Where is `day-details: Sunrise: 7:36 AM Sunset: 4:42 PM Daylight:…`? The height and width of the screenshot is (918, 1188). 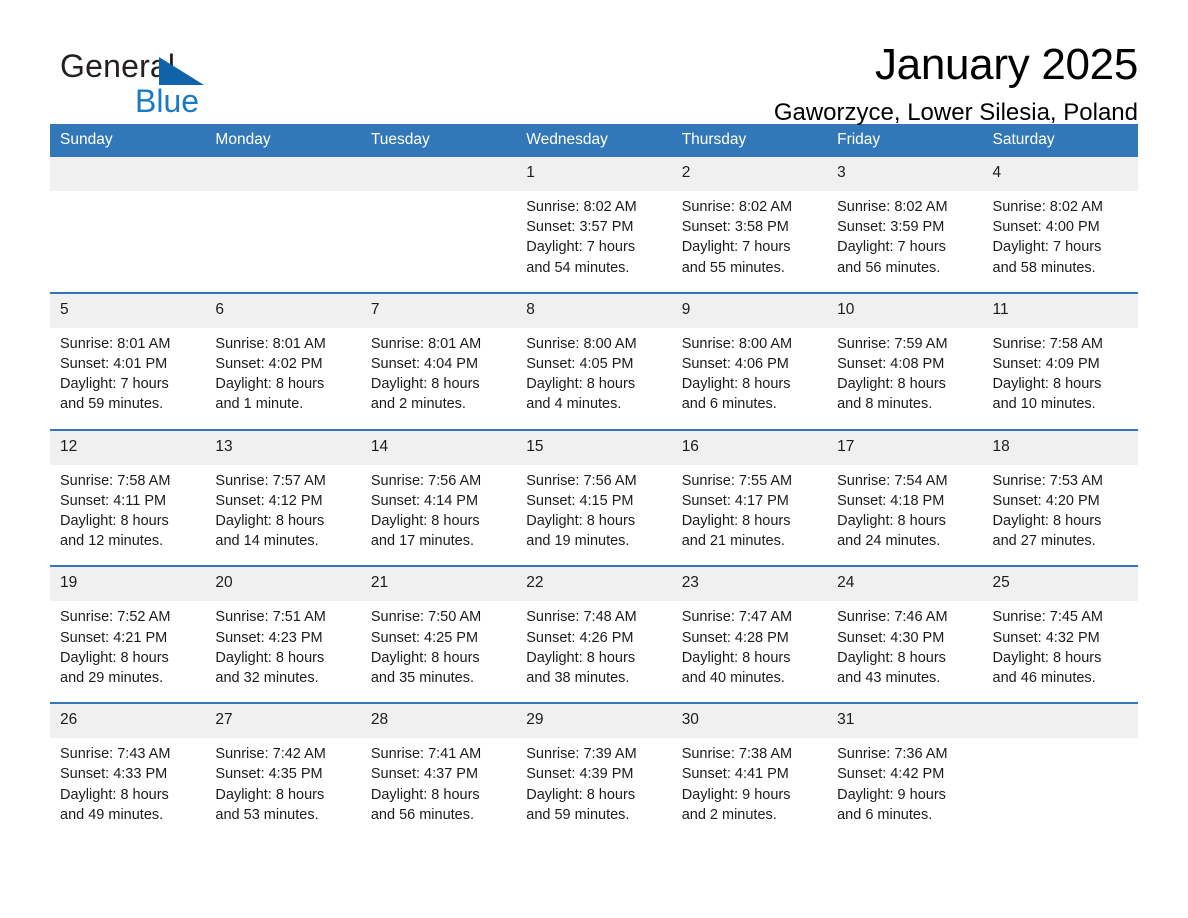 day-details: Sunrise: 7:36 AM Sunset: 4:42 PM Daylight:… is located at coordinates (904, 788).